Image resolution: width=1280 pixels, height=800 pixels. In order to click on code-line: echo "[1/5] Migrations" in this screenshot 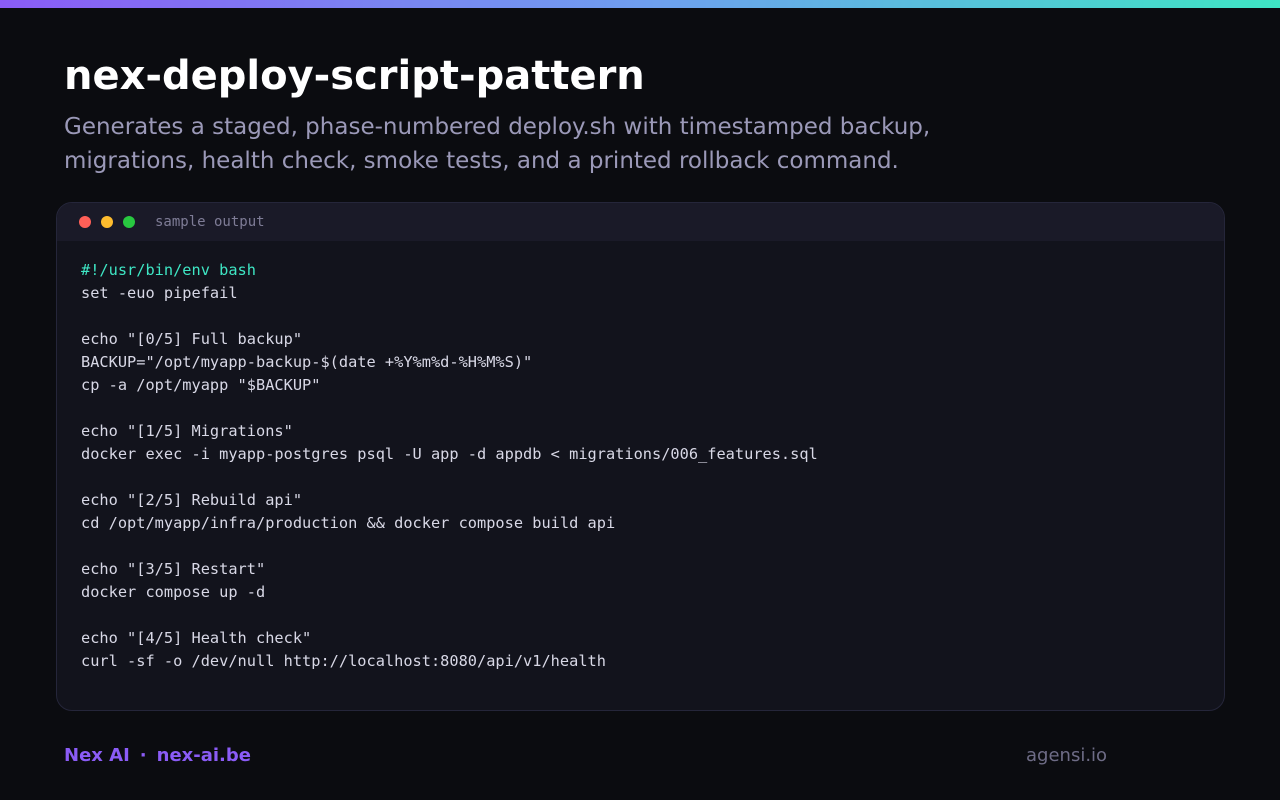, I will do `click(187, 431)`.